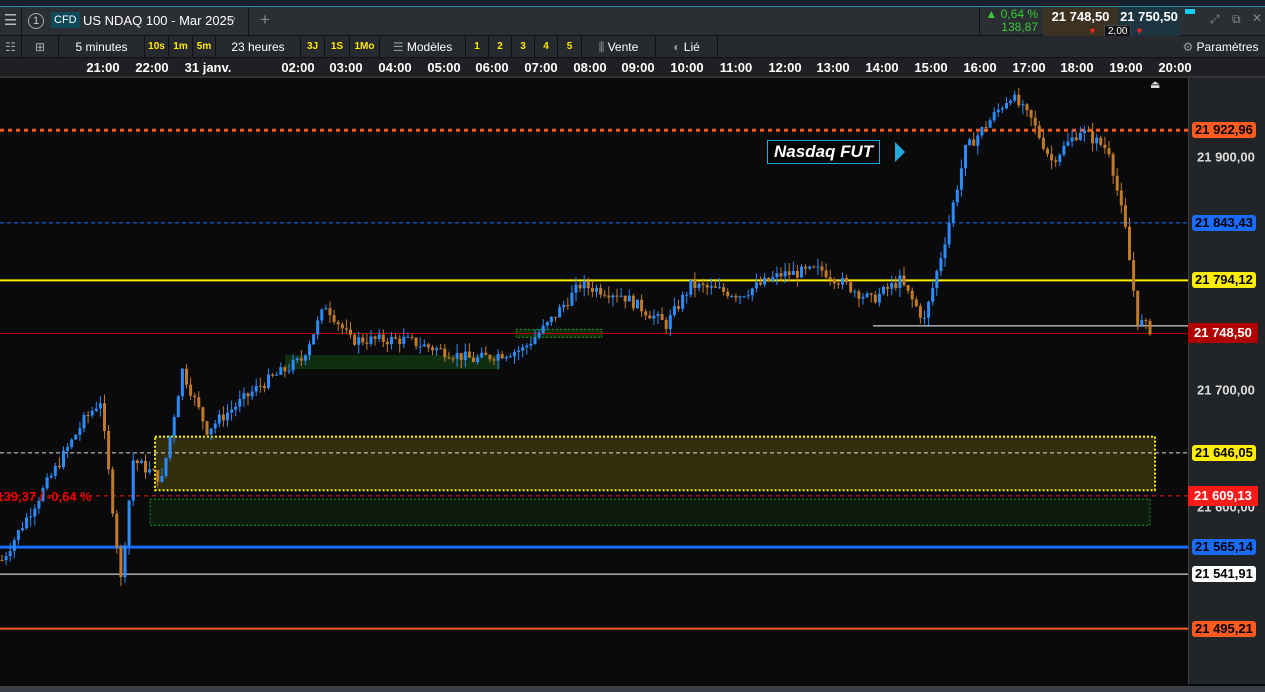 This screenshot has height=692, width=1265. I want to click on nasdaq-fut-annotation: Nasdaq FUT, so click(824, 152).